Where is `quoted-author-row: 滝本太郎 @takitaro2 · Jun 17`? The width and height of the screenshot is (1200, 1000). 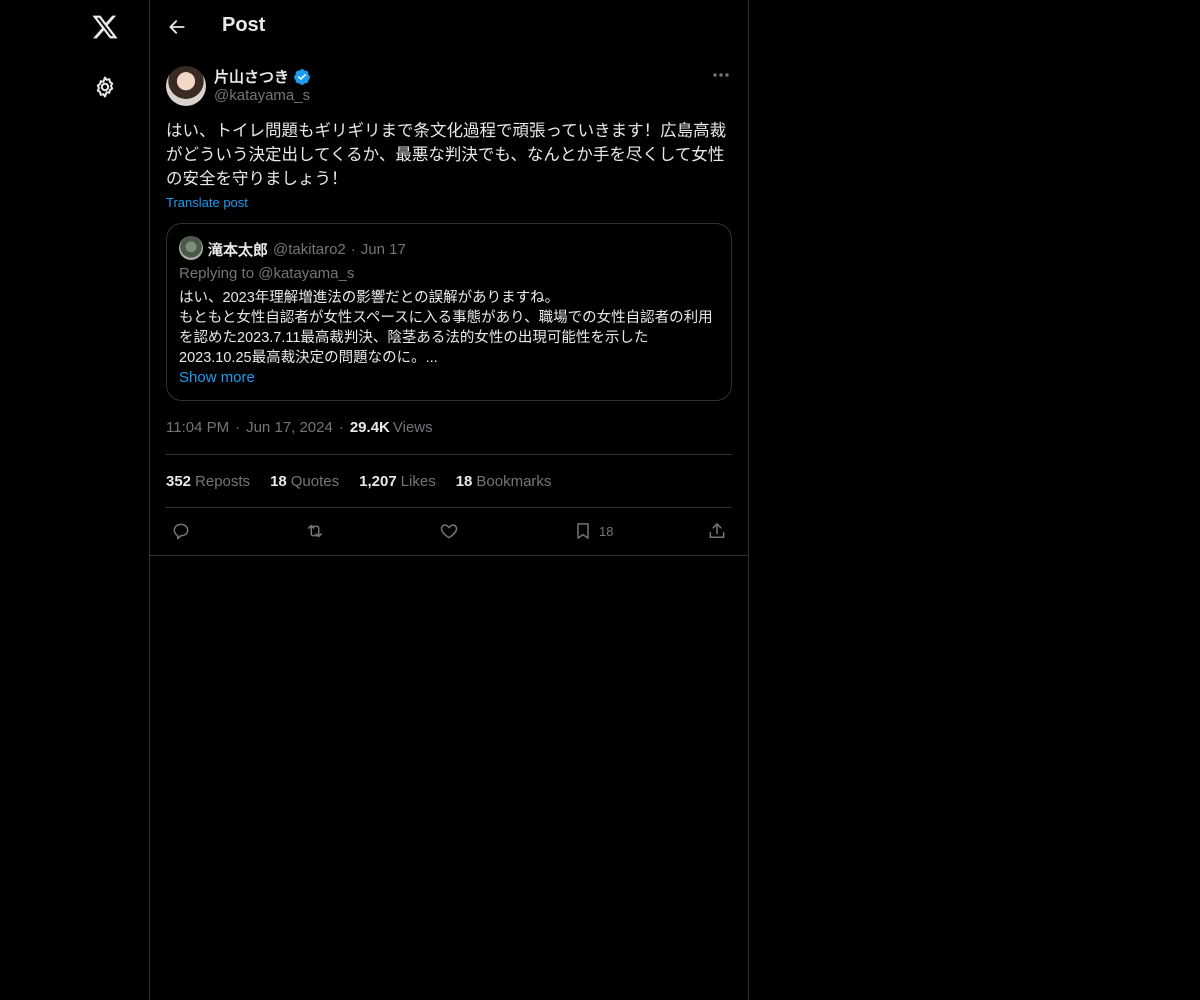
quoted-author-row: 滝本太郎 @takitaro2 · Jun 17 is located at coordinates (307, 249).